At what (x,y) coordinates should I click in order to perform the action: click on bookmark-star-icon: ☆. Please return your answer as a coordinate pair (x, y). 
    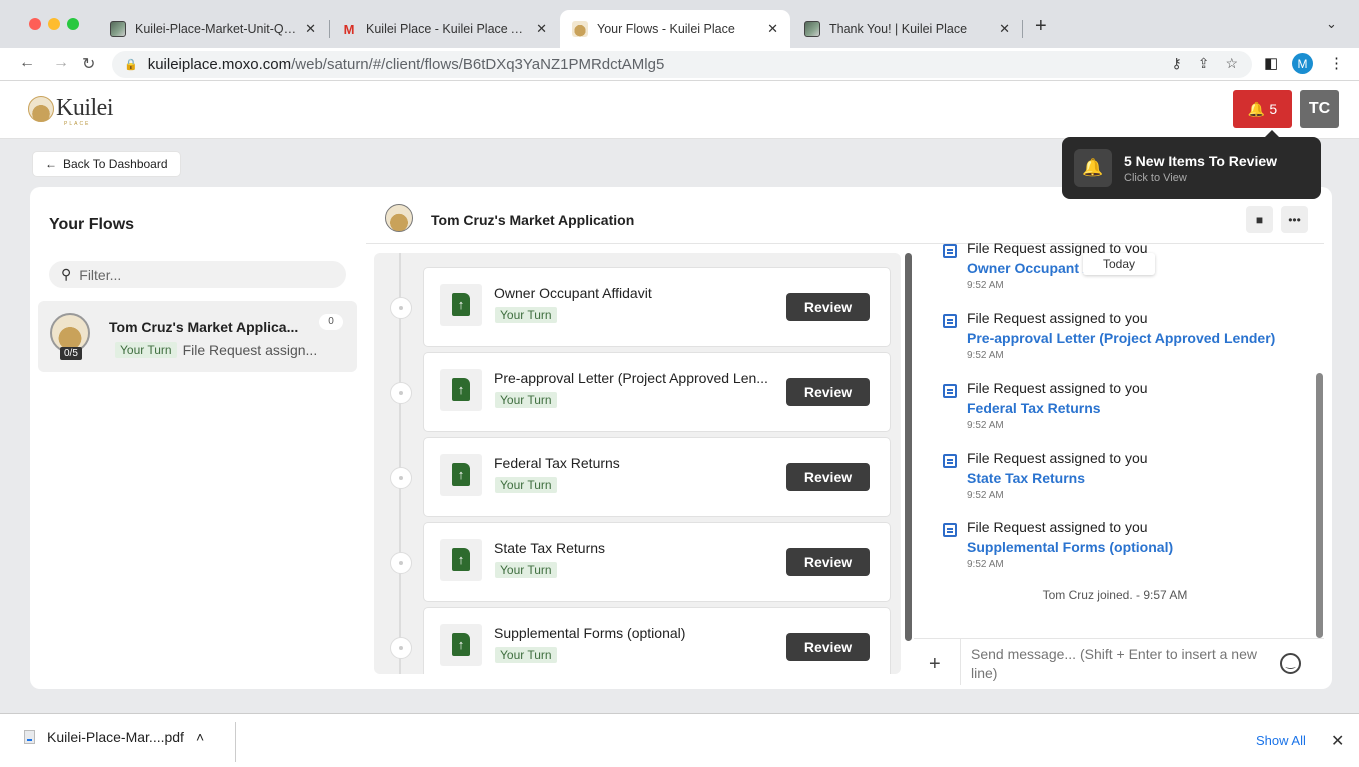
    Looking at the image, I should click on (1231, 63).